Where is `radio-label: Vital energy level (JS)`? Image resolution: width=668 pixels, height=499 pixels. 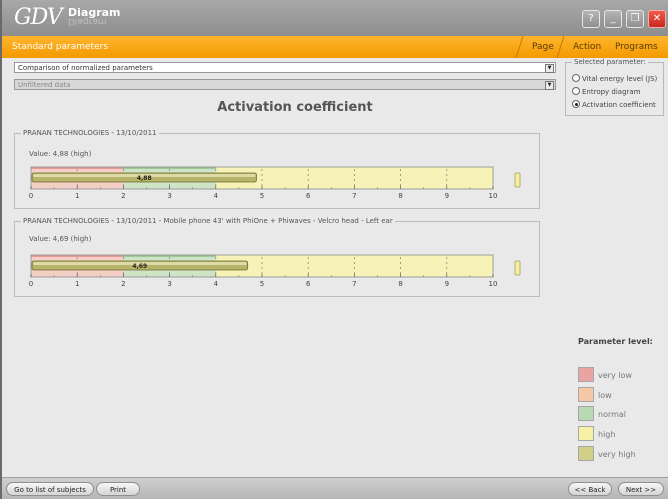
radio-label: Vital energy level (JS) is located at coordinates (620, 79).